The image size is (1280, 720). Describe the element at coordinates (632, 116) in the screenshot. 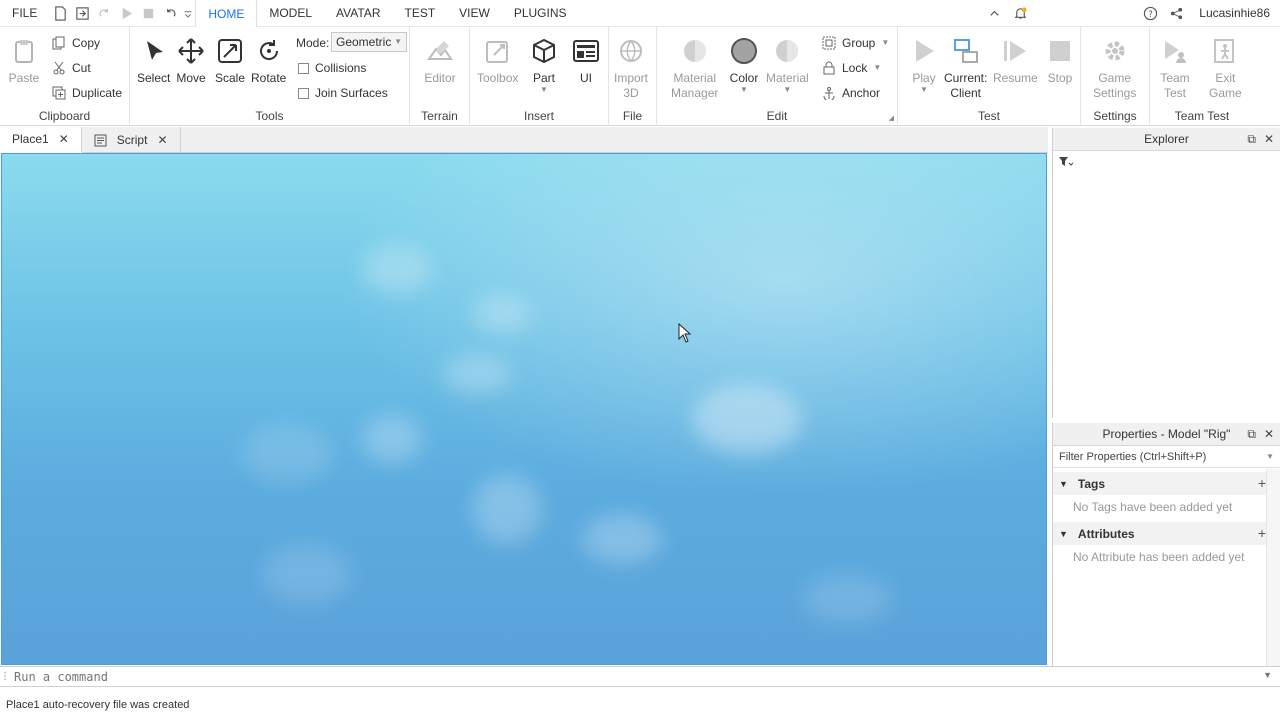

I see `file-group-label: File` at that location.